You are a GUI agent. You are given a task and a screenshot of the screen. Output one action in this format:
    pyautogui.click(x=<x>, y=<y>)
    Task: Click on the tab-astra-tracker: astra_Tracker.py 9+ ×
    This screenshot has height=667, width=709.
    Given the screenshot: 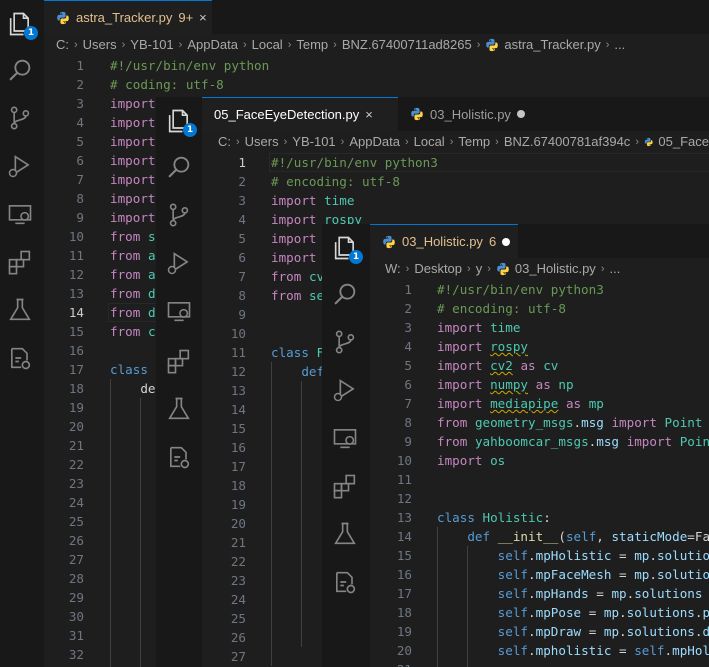 What is the action you would take?
    pyautogui.click(x=128, y=17)
    